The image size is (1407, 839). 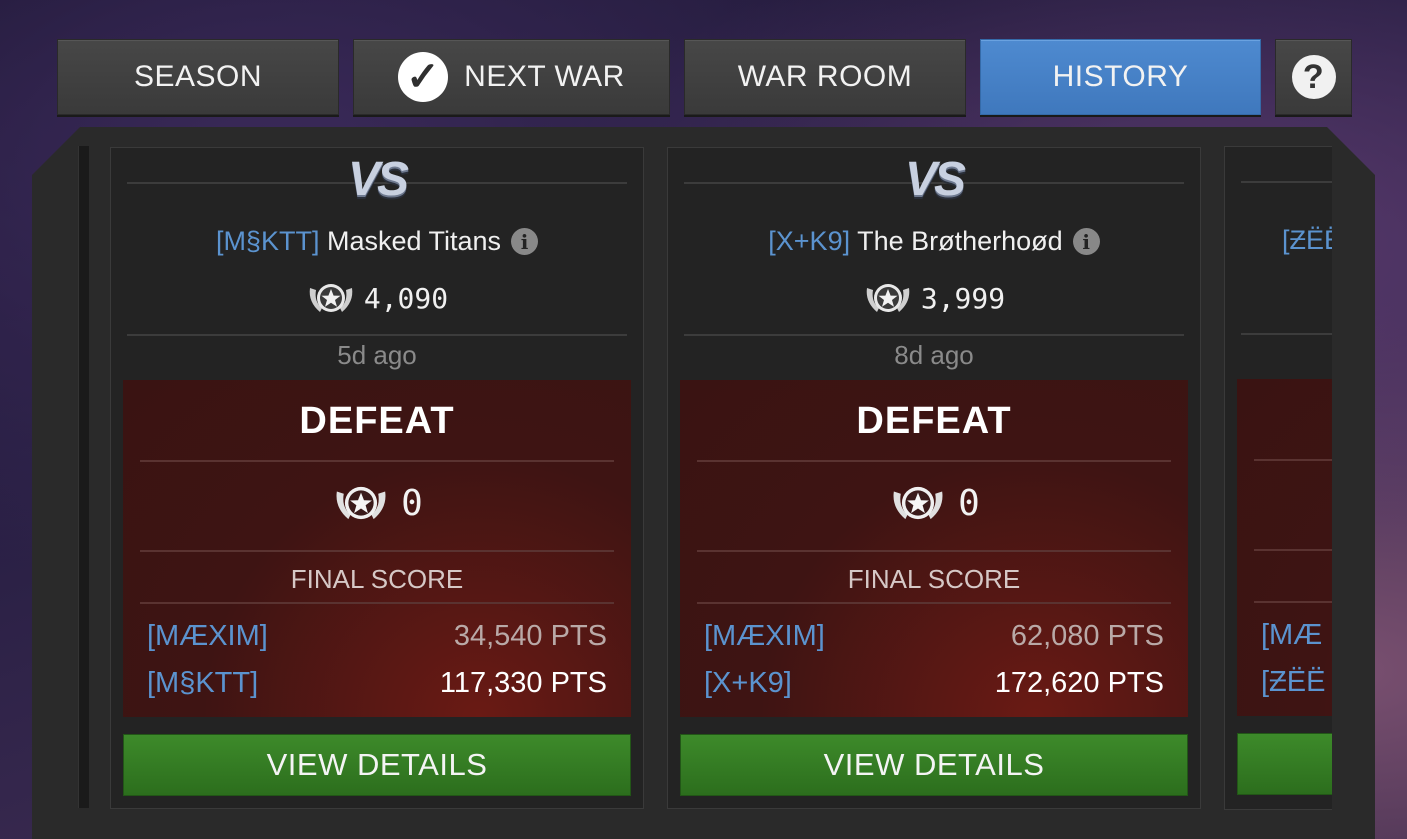 I want to click on opponent-tag: [X+K9], so click(x=809, y=241).